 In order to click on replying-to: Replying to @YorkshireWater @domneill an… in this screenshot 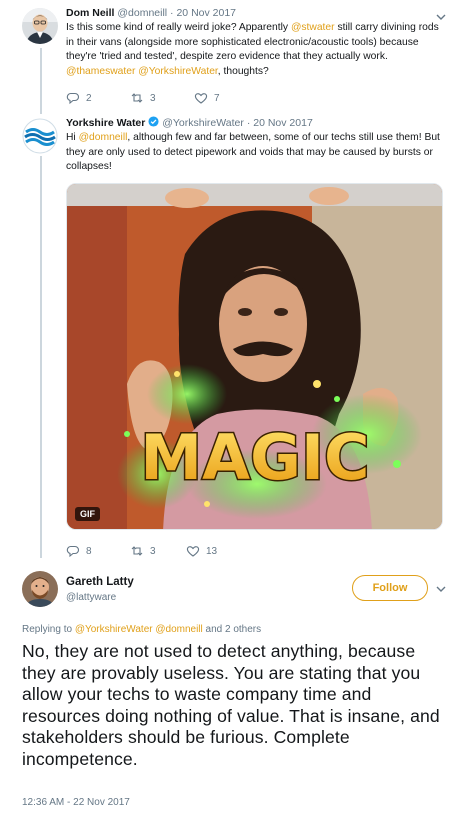, I will do `click(141, 629)`.